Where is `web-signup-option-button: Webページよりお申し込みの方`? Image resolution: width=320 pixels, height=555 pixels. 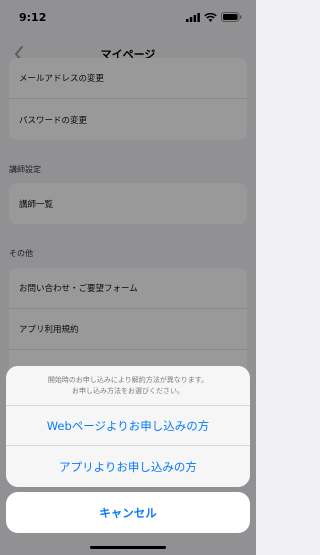
web-signup-option-button: Webページよりお申し込みの方 is located at coordinates (128, 426).